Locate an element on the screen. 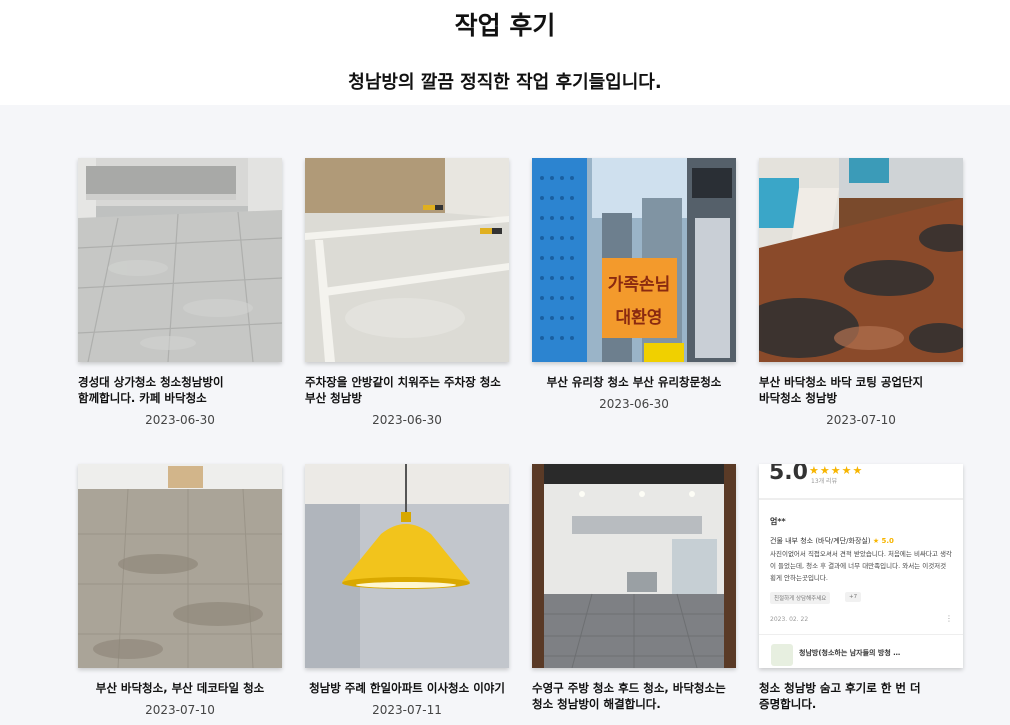 Image resolution: width=1010 pixels, height=725 pixels. review-card: 청남방 주례 한일아파트 이사청소 이야기 2023-07-11 is located at coordinates (407, 590).